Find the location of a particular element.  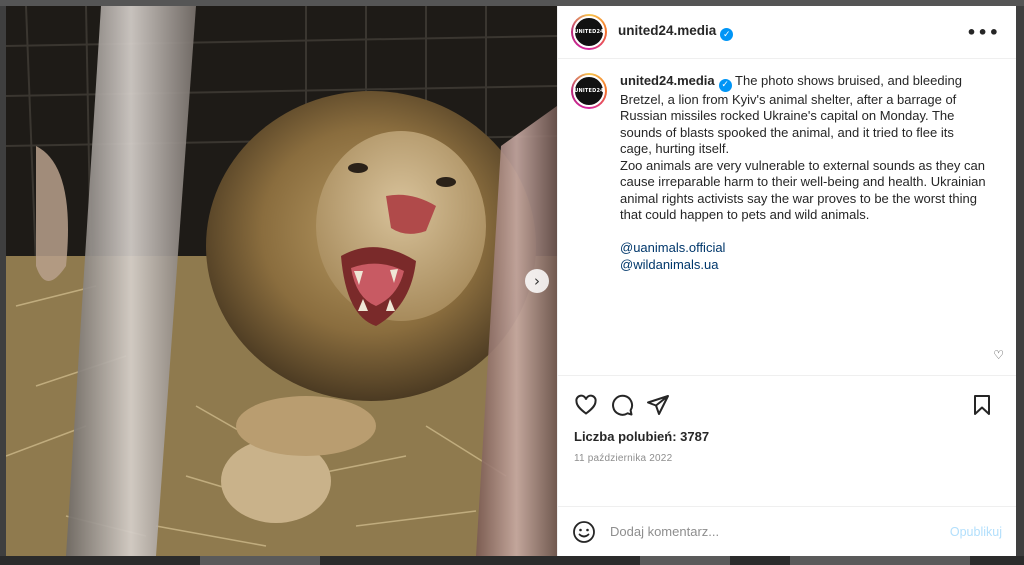

bookmark-icon is located at coordinates (982, 405).